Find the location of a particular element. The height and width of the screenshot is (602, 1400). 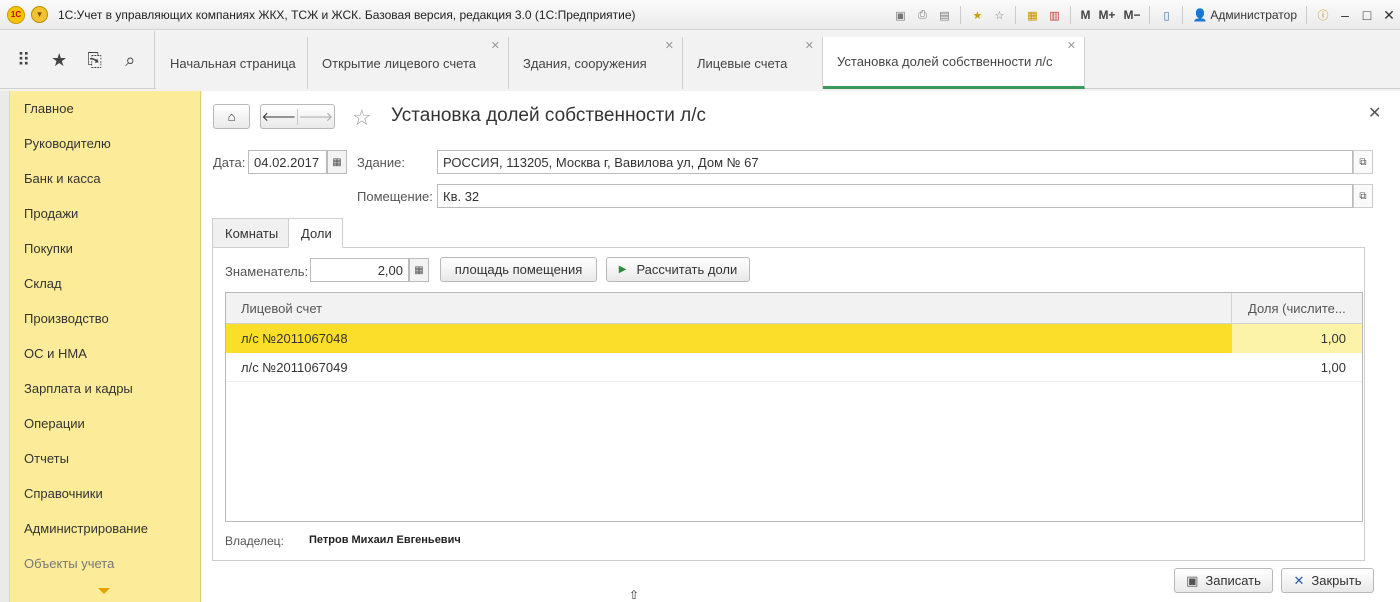

play-icon: ▶ is located at coordinates (622, 269).